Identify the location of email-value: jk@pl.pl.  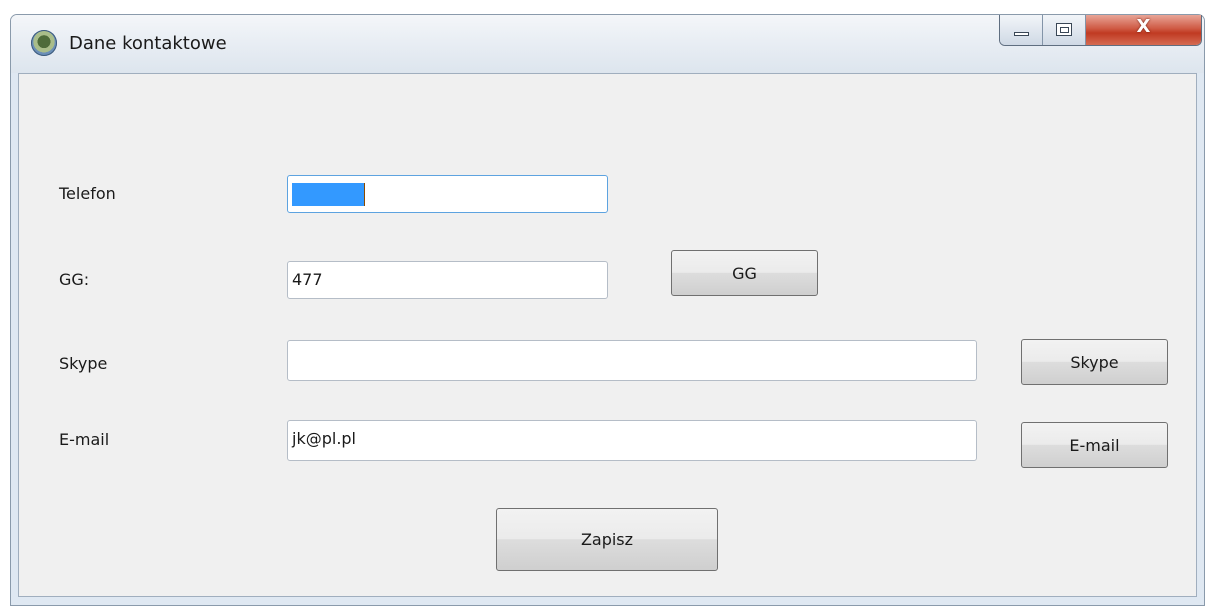
(324, 438).